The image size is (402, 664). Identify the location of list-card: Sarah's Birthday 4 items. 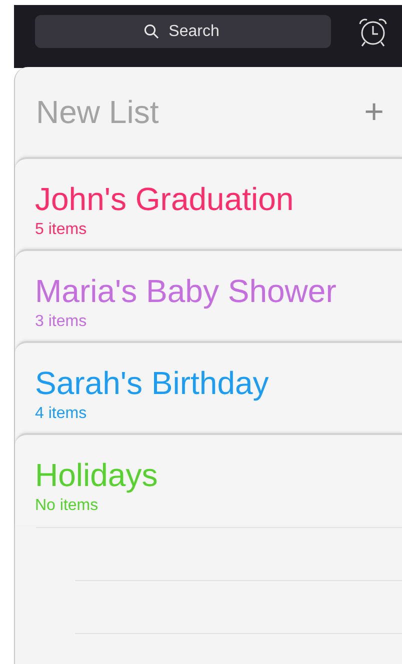
(208, 387).